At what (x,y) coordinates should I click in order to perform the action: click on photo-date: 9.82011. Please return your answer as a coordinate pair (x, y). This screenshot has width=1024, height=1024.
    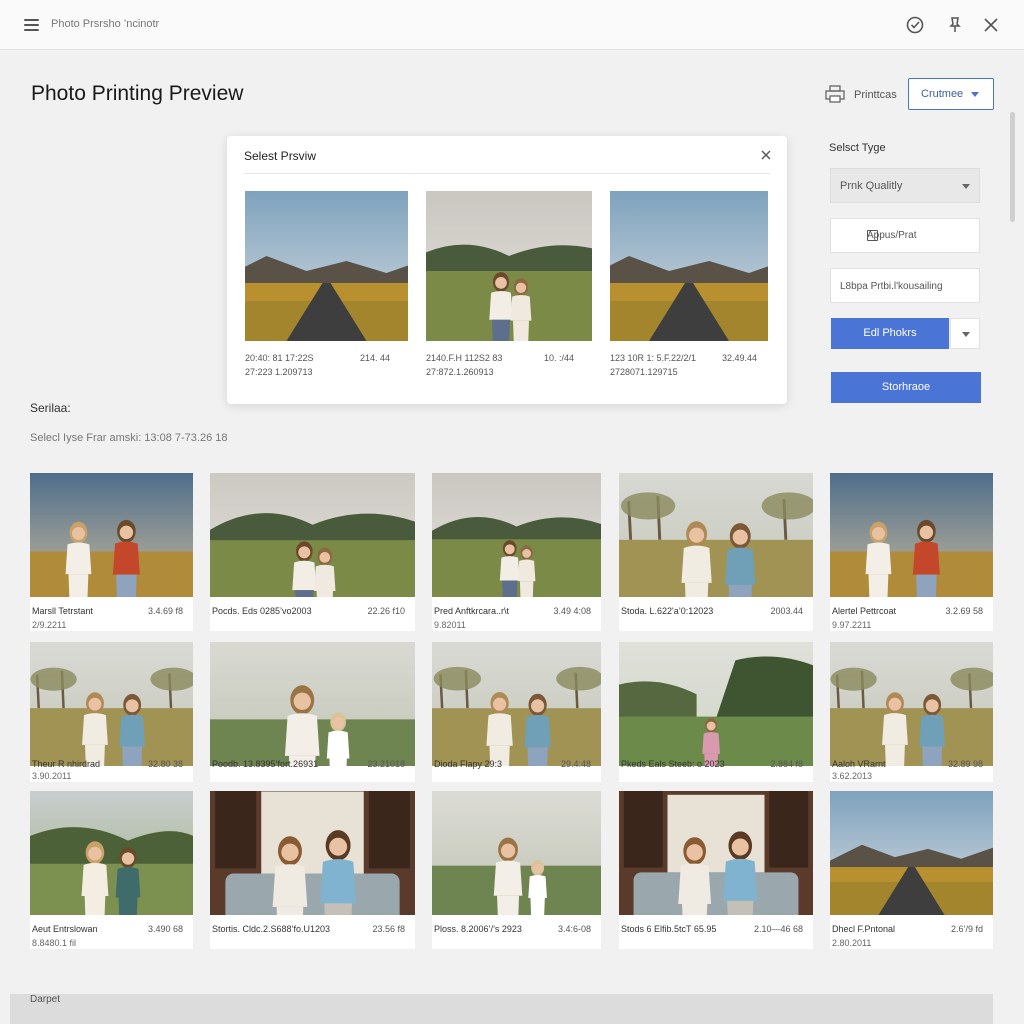
    Looking at the image, I should click on (450, 625).